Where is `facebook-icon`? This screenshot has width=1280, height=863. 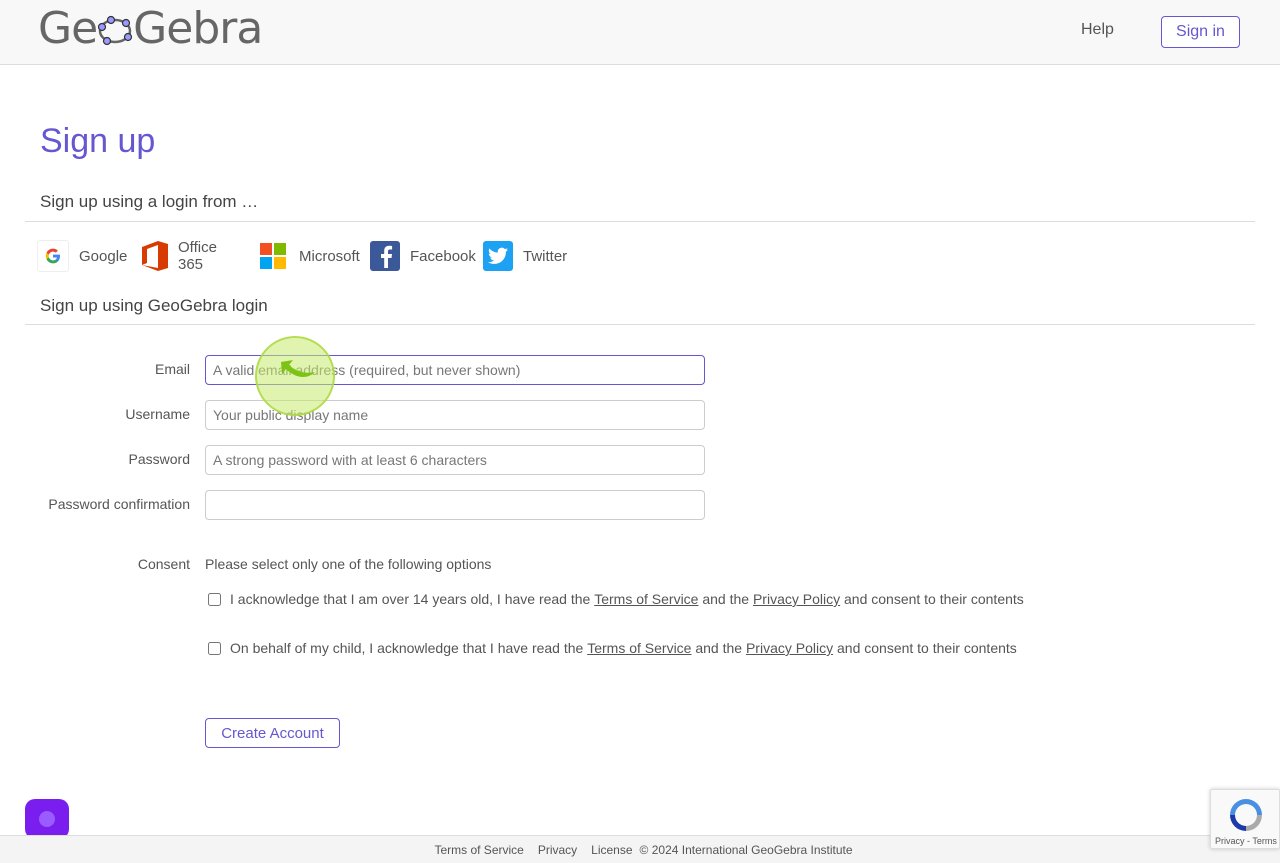 facebook-icon is located at coordinates (385, 256).